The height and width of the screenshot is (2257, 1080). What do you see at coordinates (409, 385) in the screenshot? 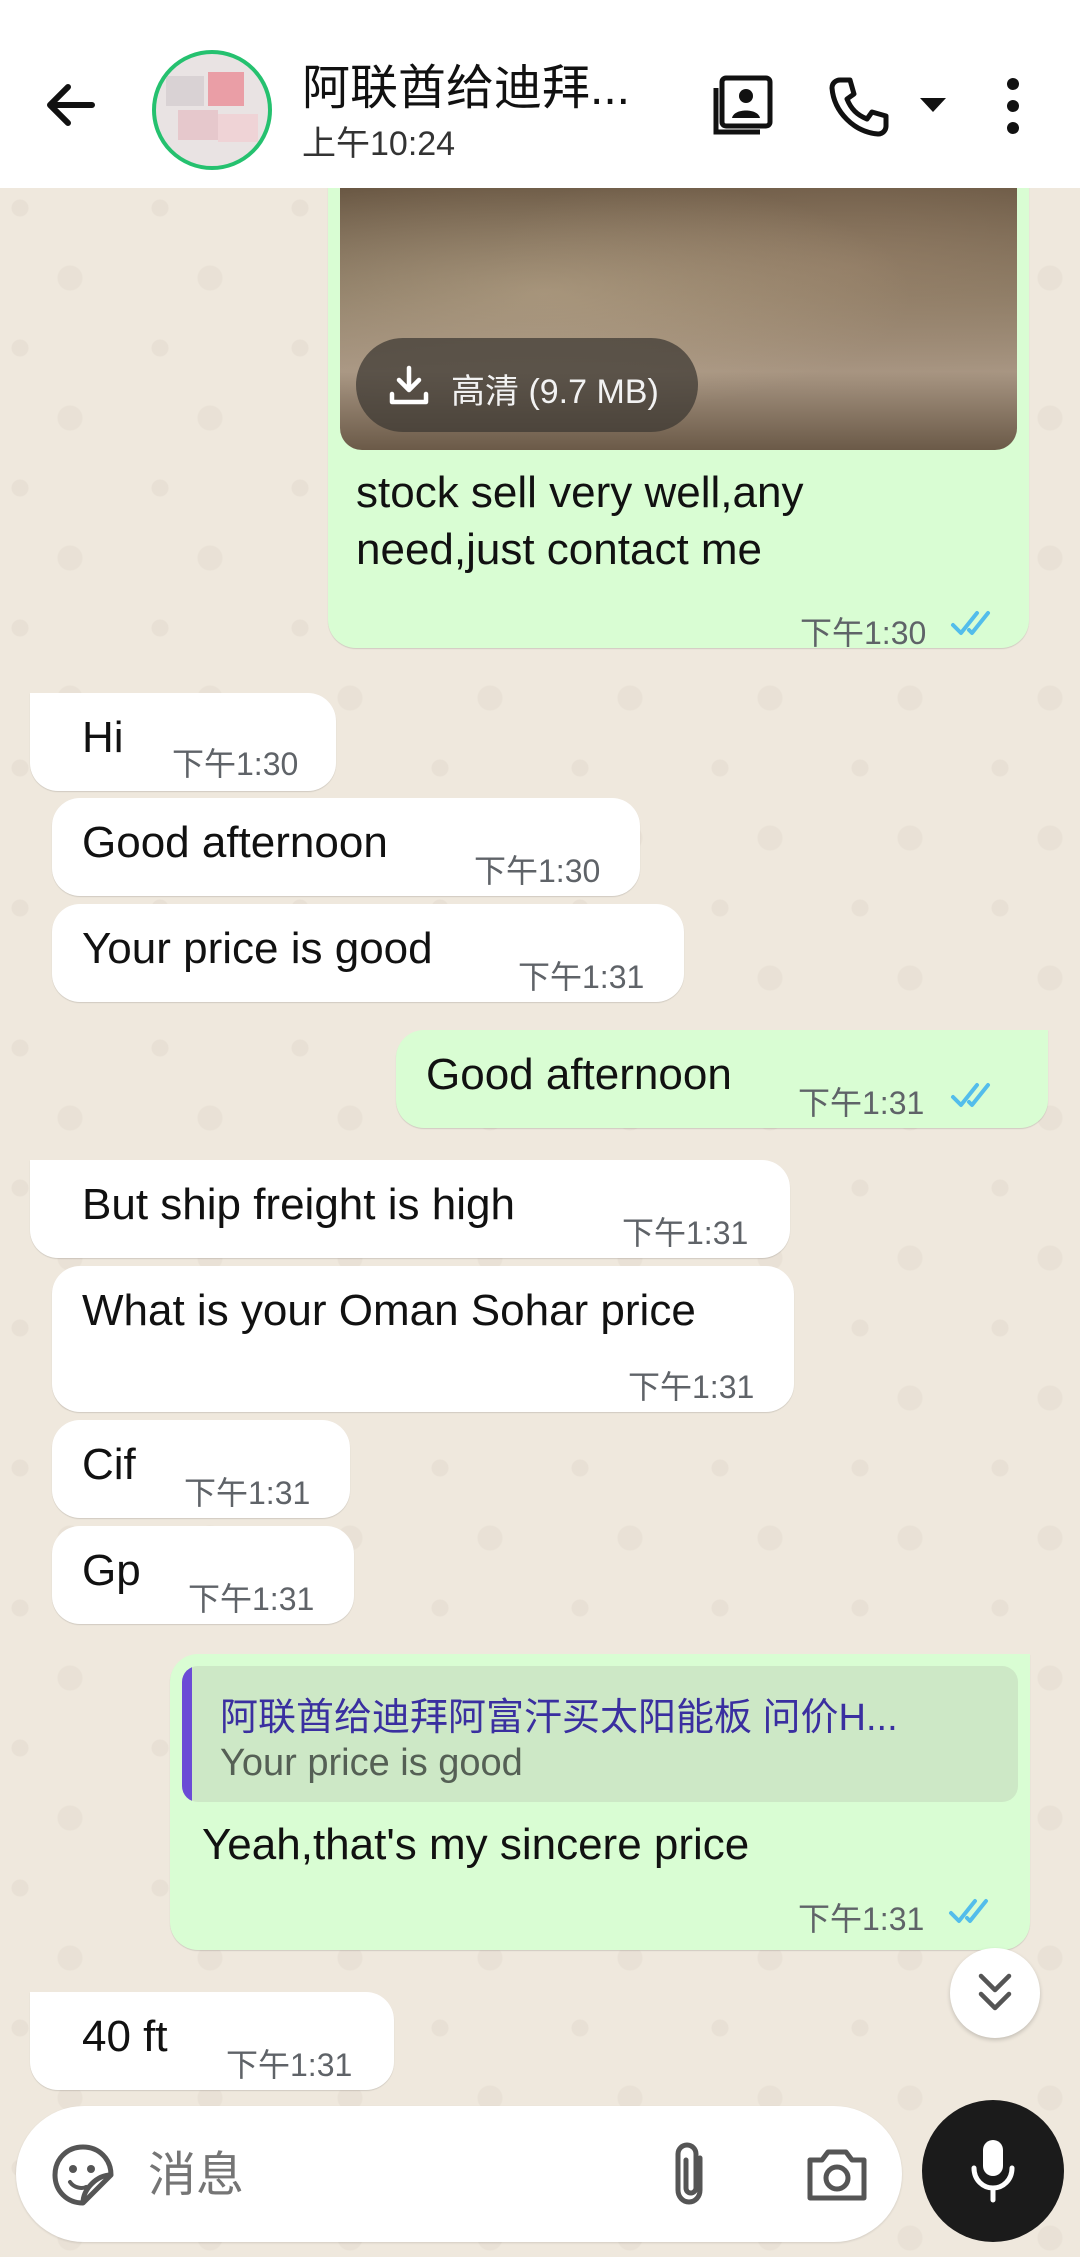
I see `download-icon` at bounding box center [409, 385].